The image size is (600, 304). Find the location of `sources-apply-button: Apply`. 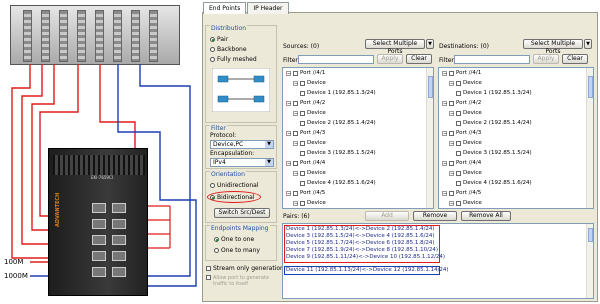

sources-apply-button: Apply is located at coordinates (390, 59).